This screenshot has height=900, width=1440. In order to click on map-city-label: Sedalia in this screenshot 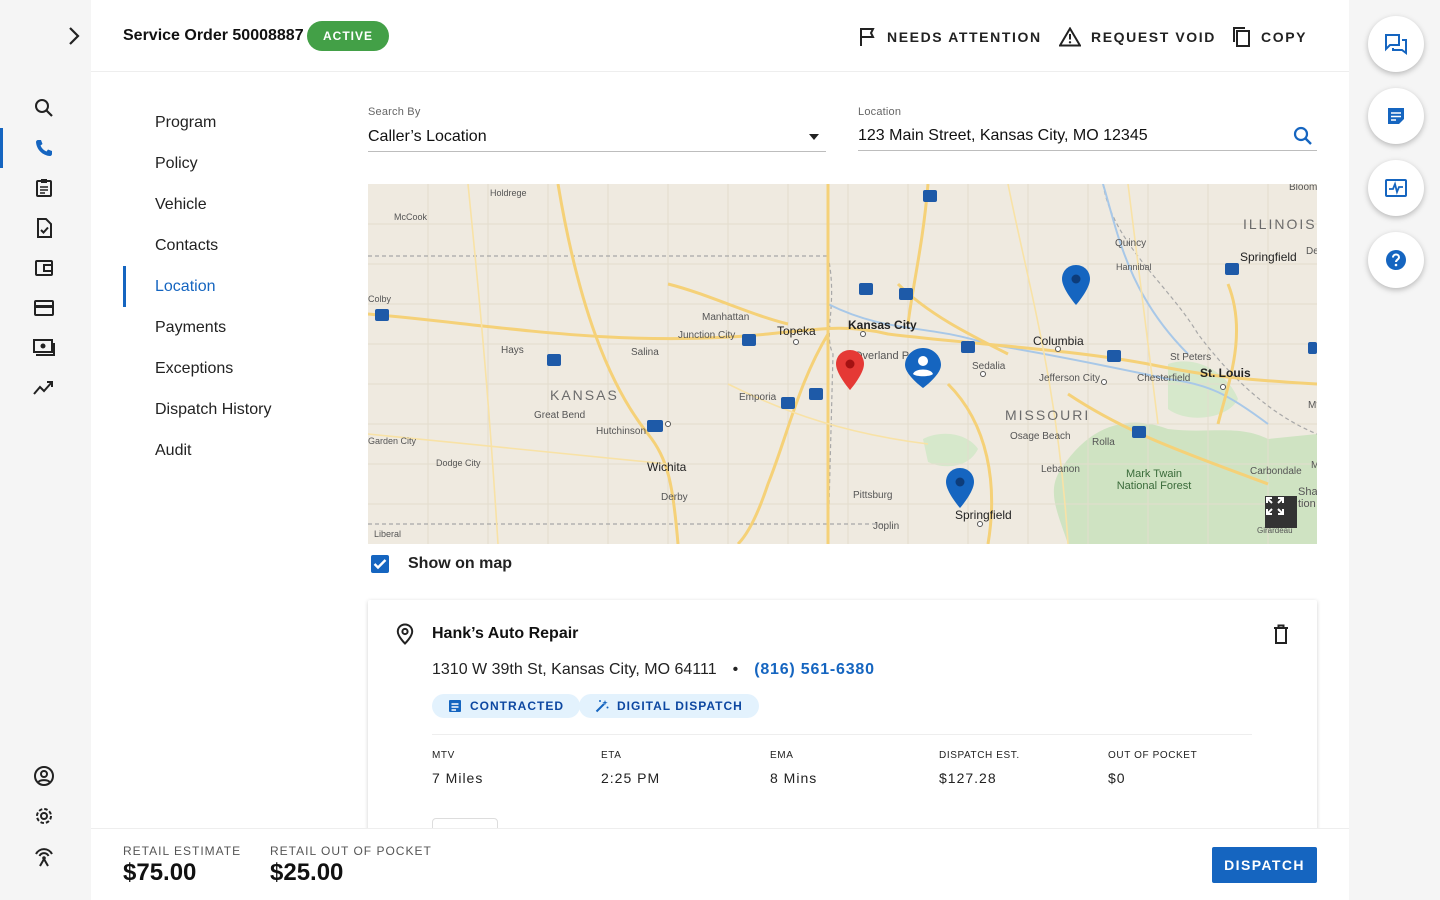, I will do `click(989, 366)`.